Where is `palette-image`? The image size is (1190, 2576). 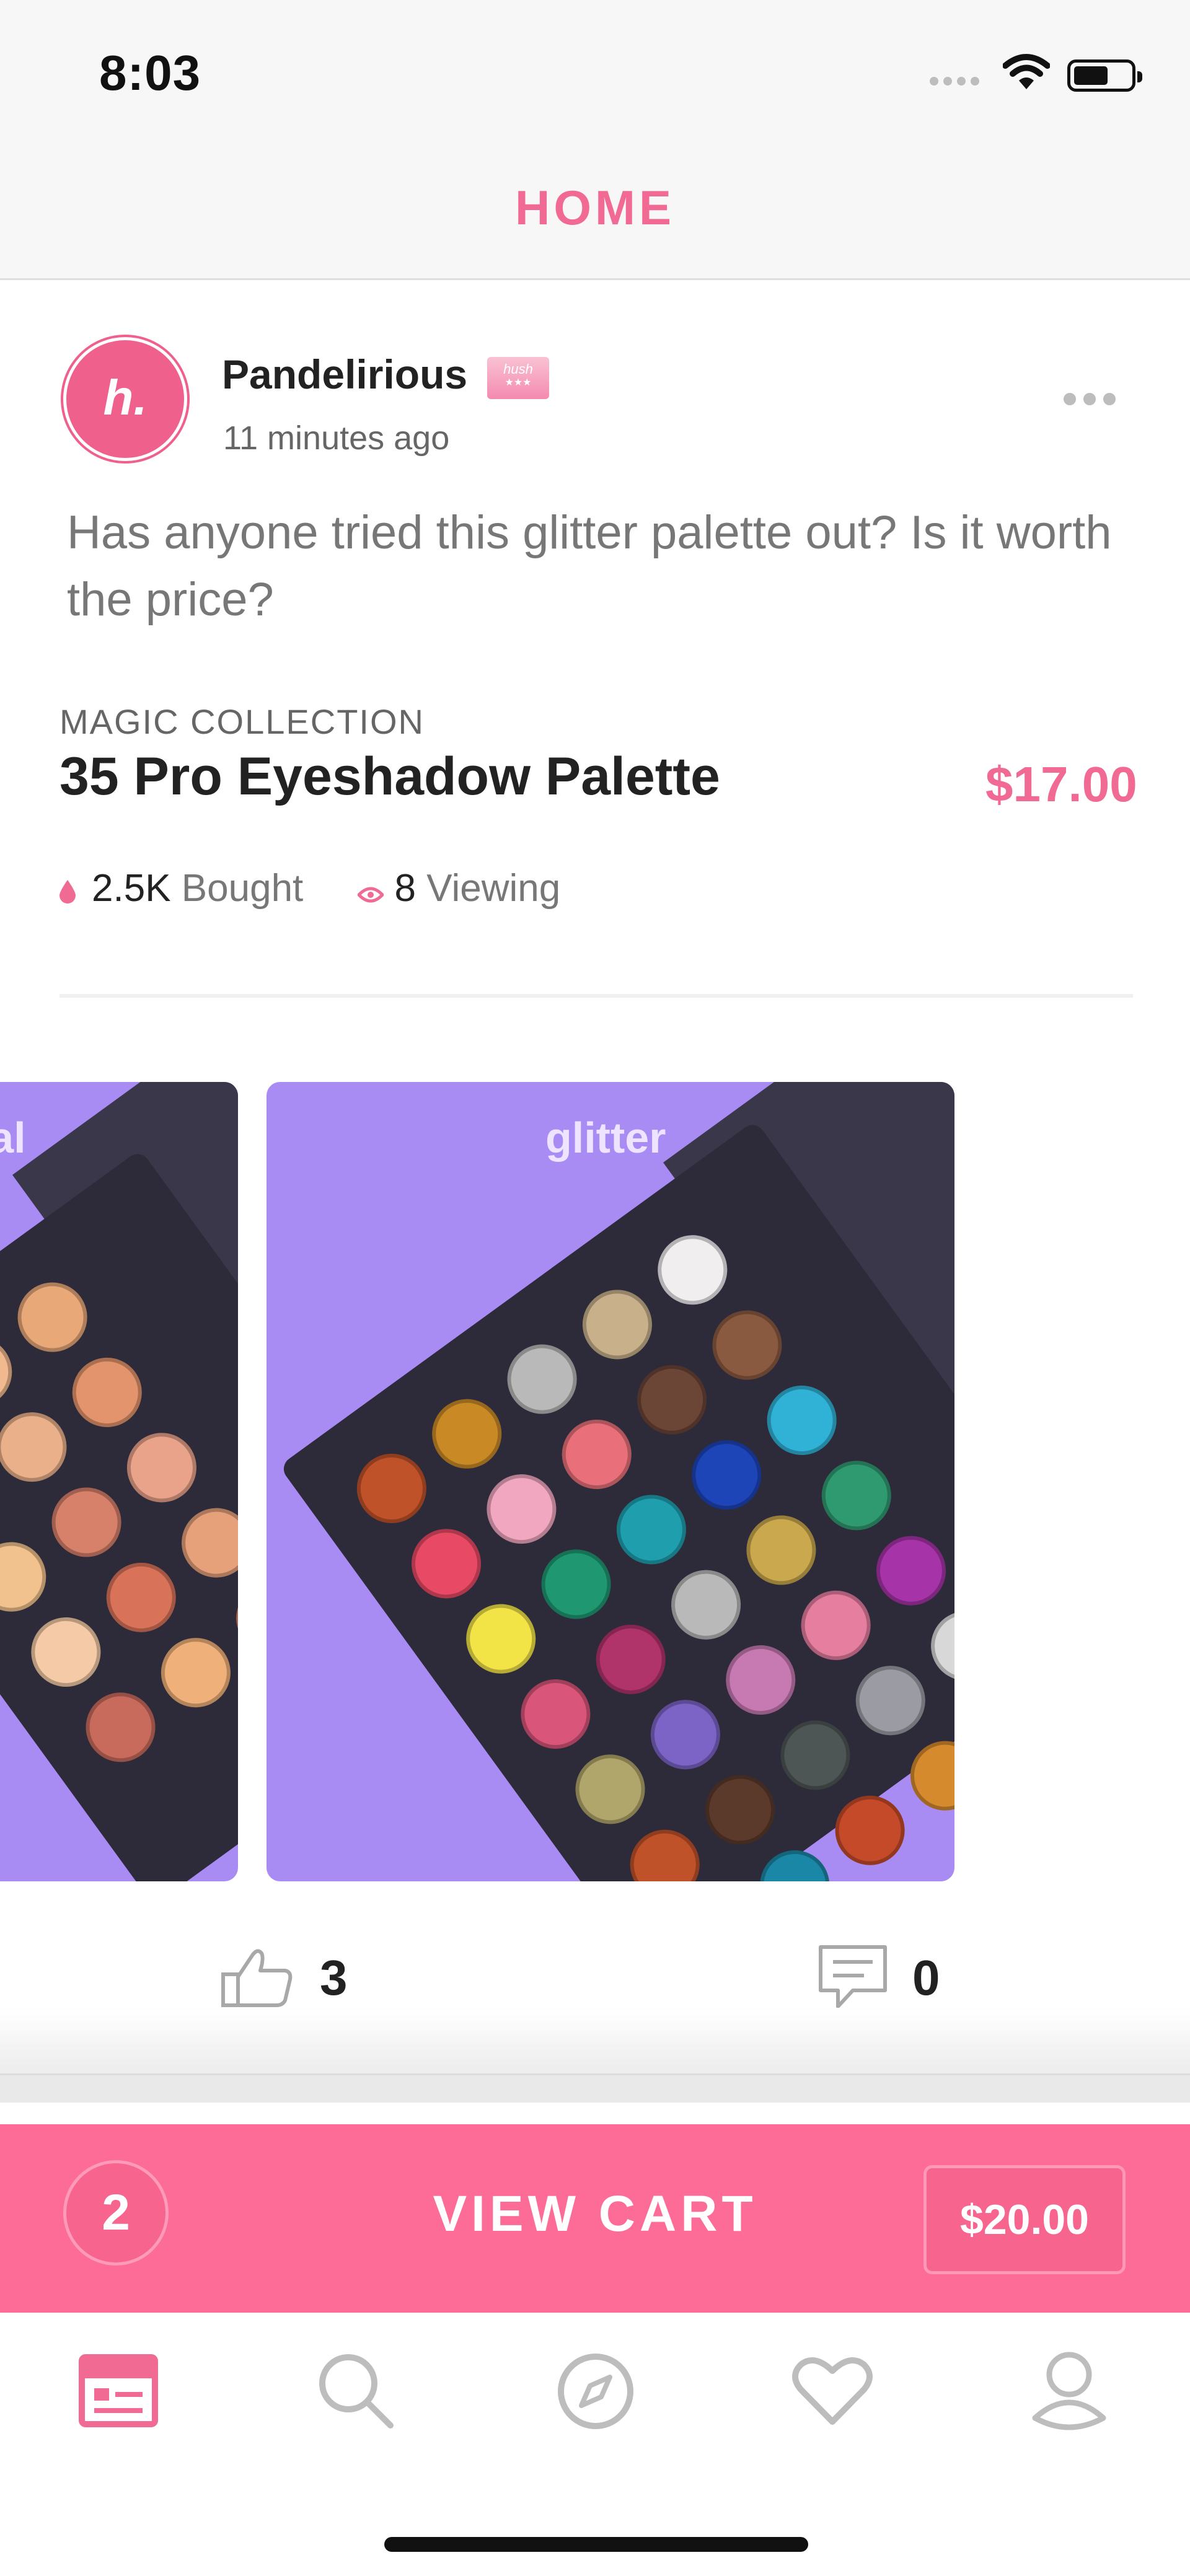
palette-image is located at coordinates (119, 1515).